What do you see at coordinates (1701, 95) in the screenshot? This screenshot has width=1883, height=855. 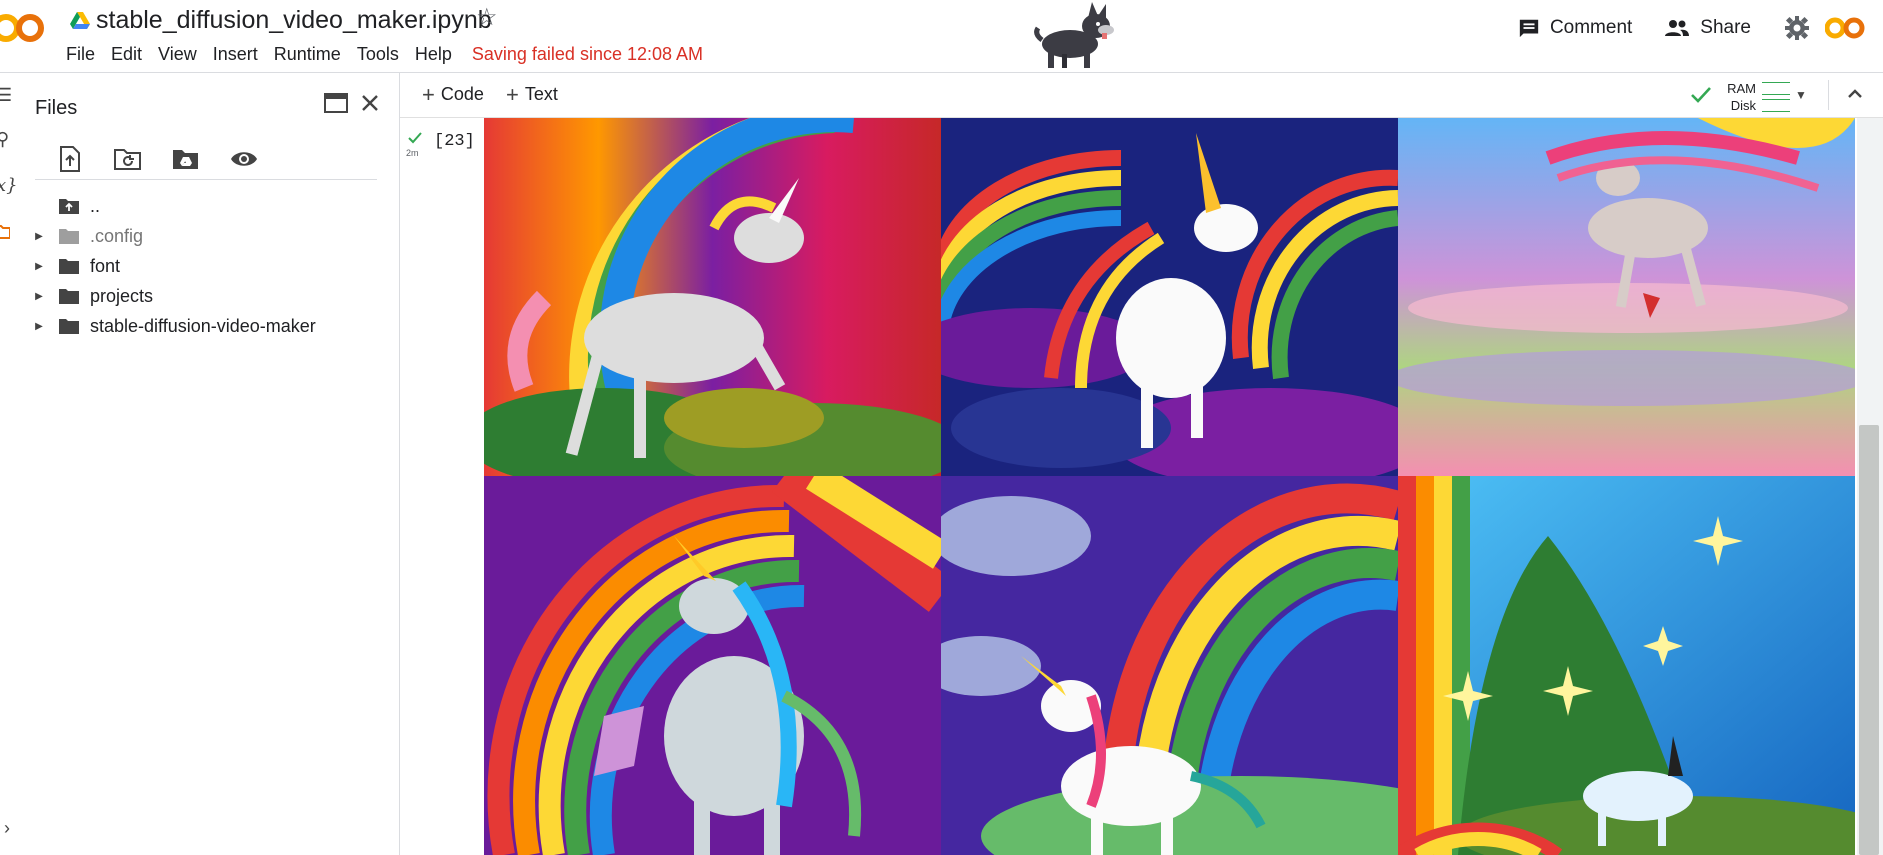 I see `check-icon` at bounding box center [1701, 95].